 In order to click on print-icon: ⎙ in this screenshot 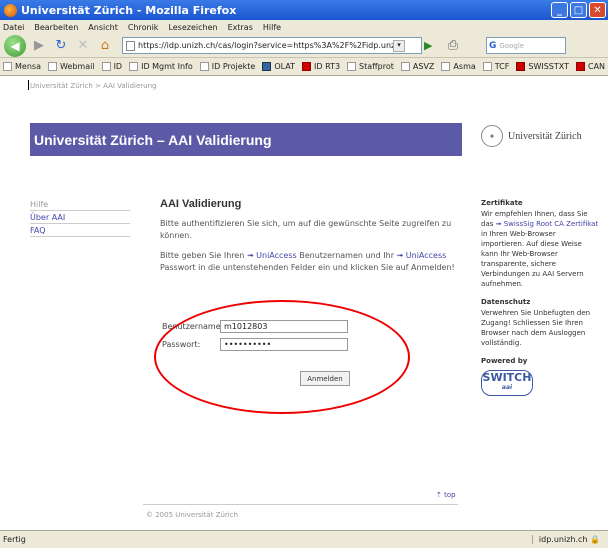, I will do `click(453, 46)`.